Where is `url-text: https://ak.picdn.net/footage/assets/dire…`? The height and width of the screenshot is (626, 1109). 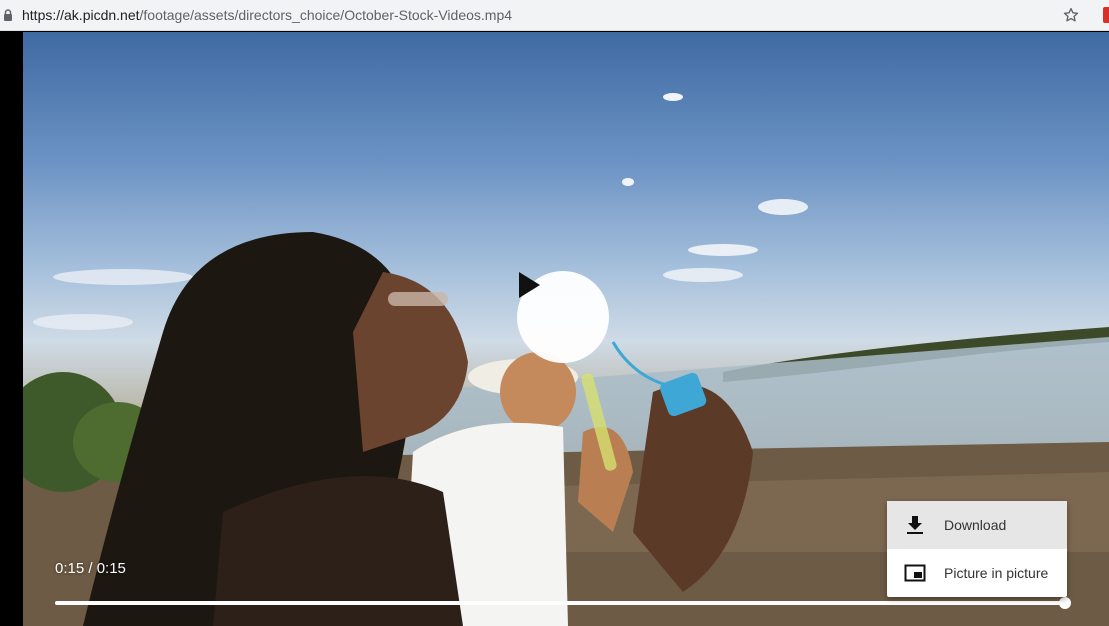
url-text: https://ak.picdn.net/footage/assets/dire… is located at coordinates (267, 15).